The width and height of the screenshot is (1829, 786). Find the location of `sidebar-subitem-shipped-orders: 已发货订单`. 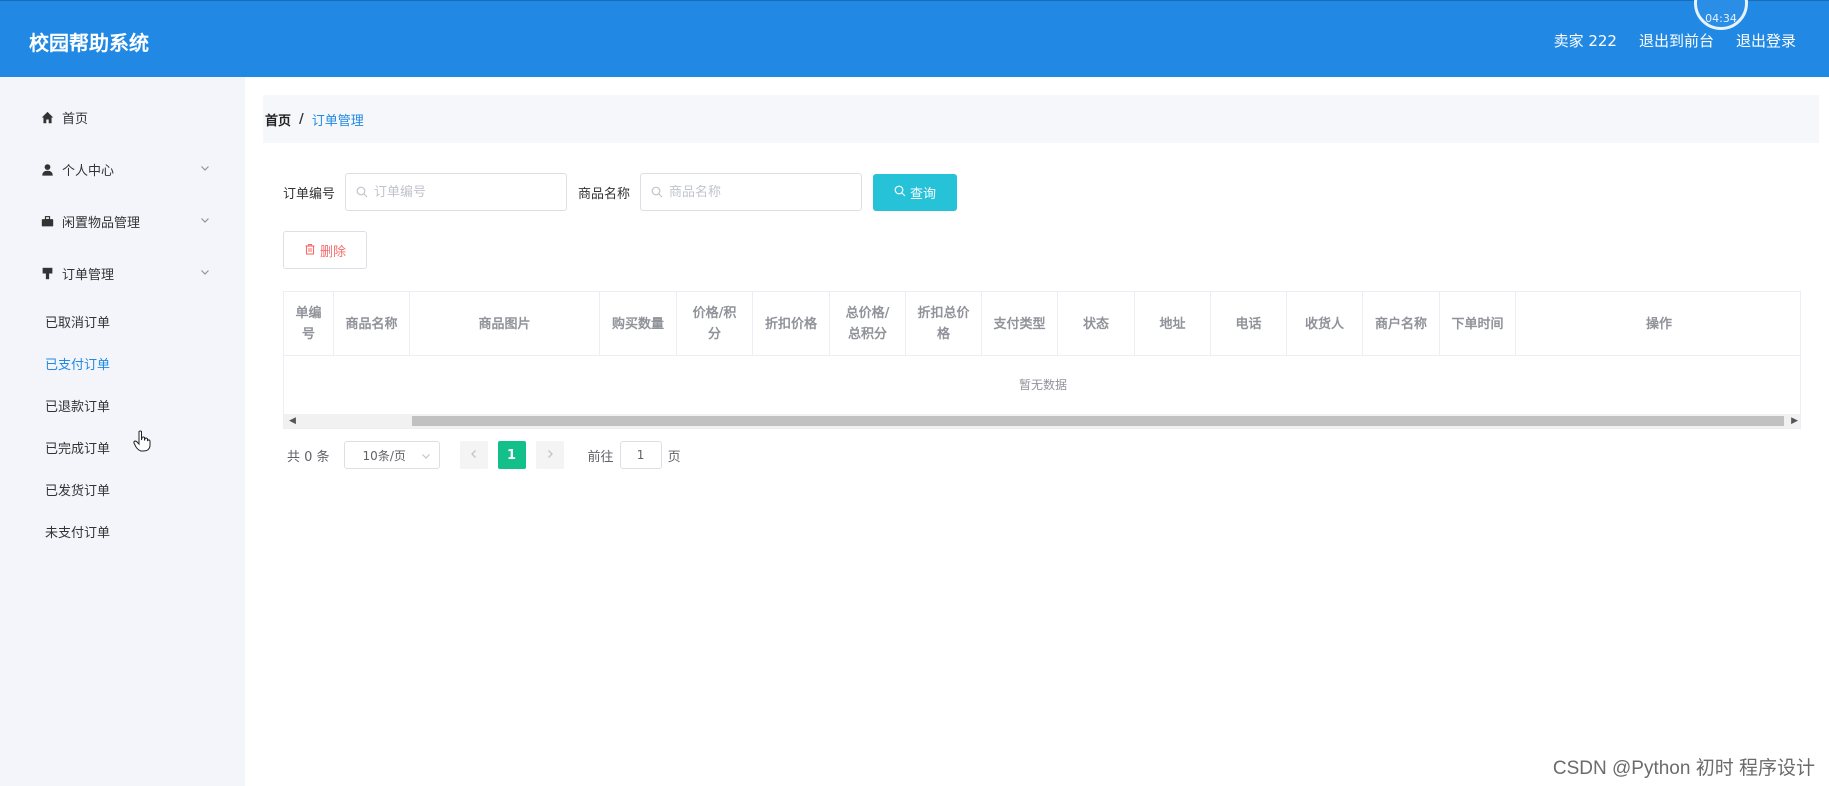

sidebar-subitem-shipped-orders: 已发货订单 is located at coordinates (77, 489).